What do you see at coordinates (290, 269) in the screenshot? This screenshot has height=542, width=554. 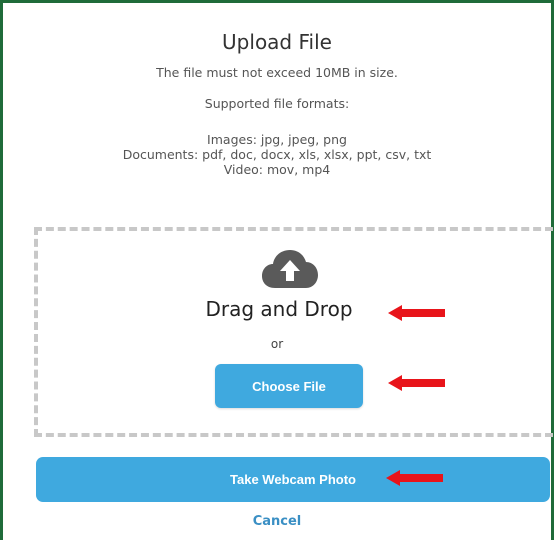 I see `cloud-upload-icon` at bounding box center [290, 269].